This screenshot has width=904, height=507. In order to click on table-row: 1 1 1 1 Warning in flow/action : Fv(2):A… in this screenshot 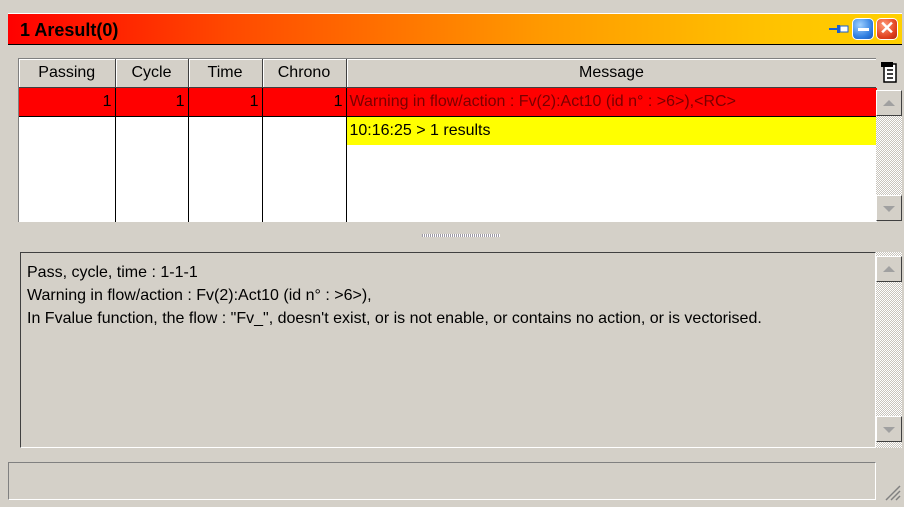, I will do `click(448, 102)`.